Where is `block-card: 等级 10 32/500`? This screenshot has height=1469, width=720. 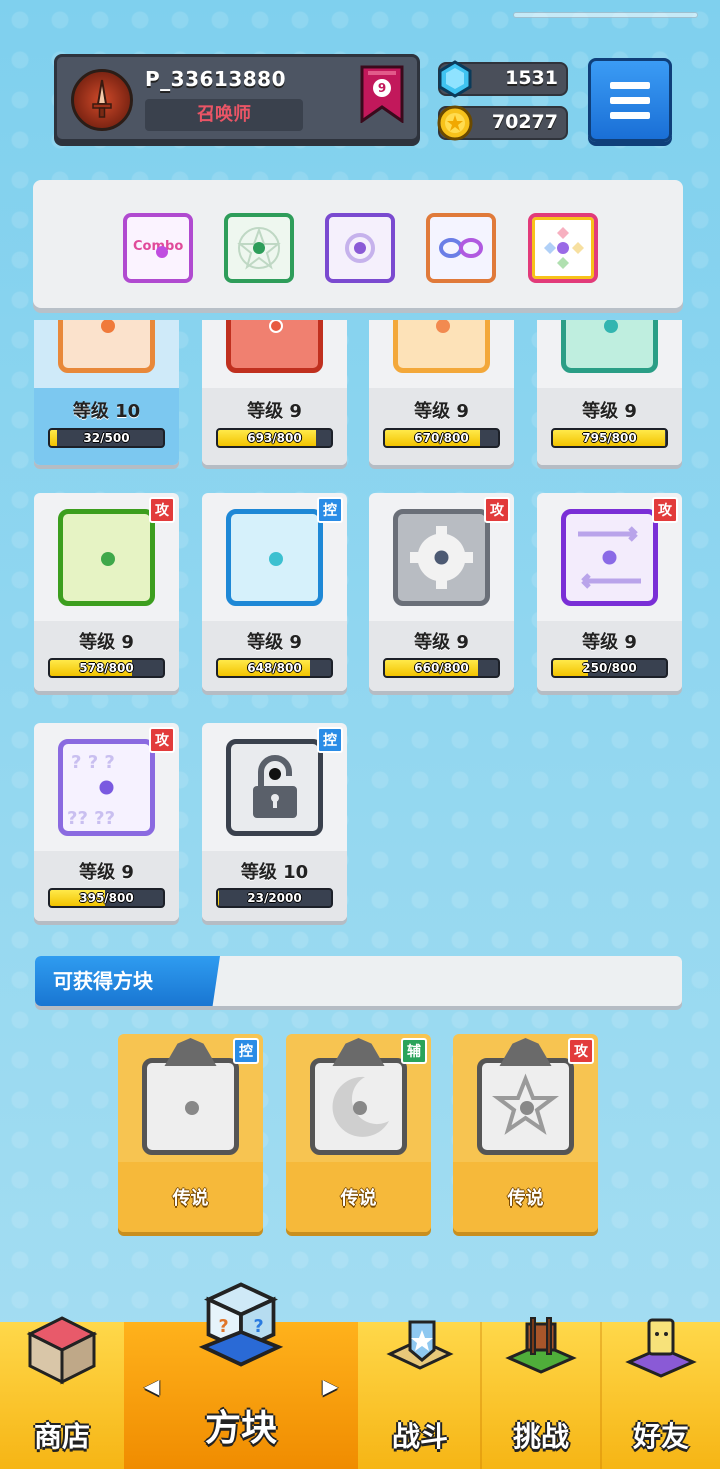 block-card: 等级 10 32/500 is located at coordinates (106, 392).